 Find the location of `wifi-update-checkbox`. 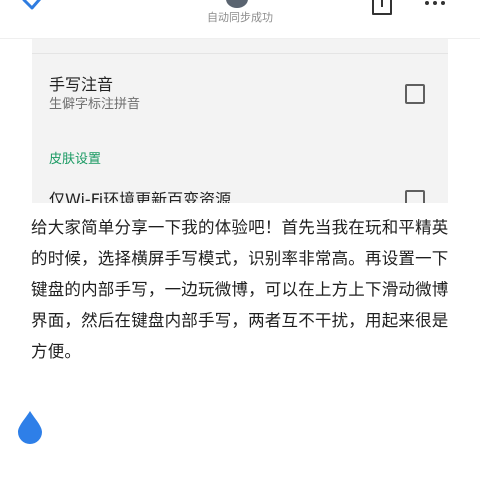

wifi-update-checkbox is located at coordinates (415, 196).